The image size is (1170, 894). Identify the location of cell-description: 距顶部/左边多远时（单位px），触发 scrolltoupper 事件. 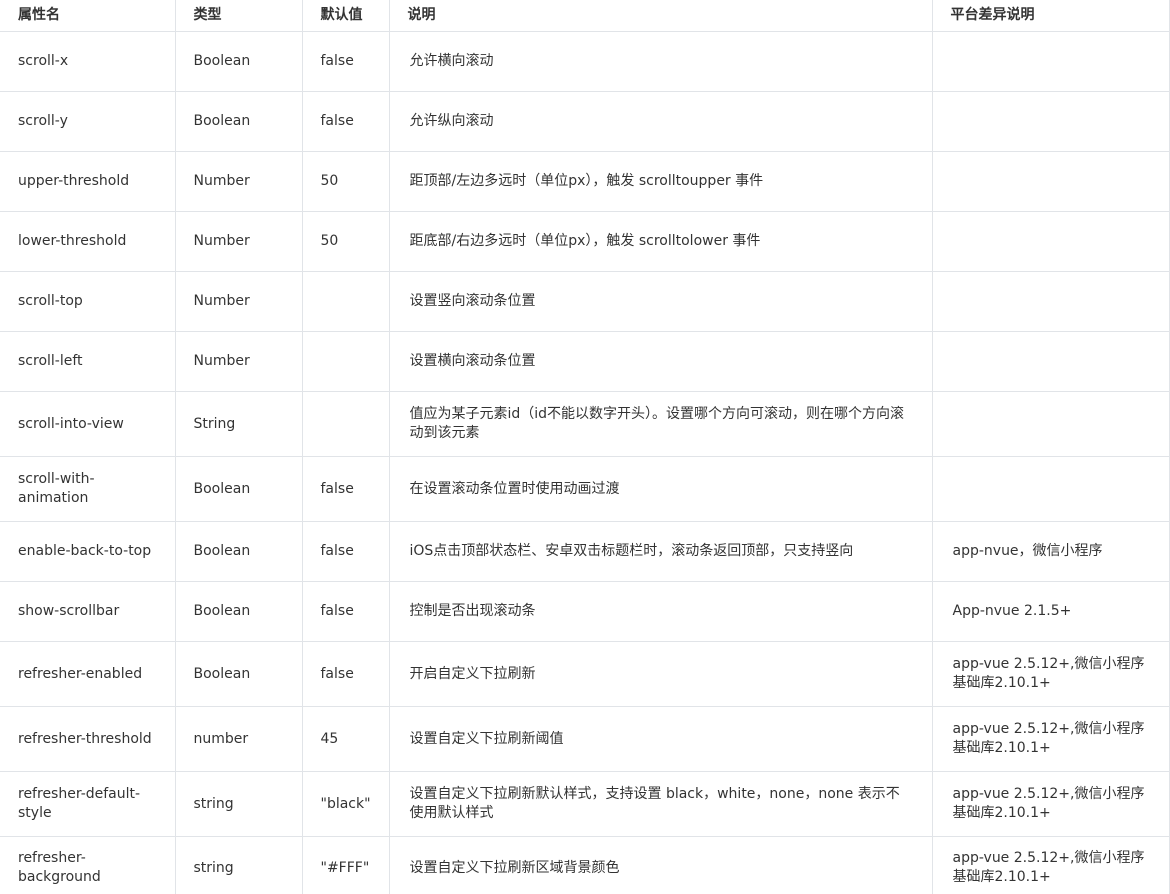
(660, 181).